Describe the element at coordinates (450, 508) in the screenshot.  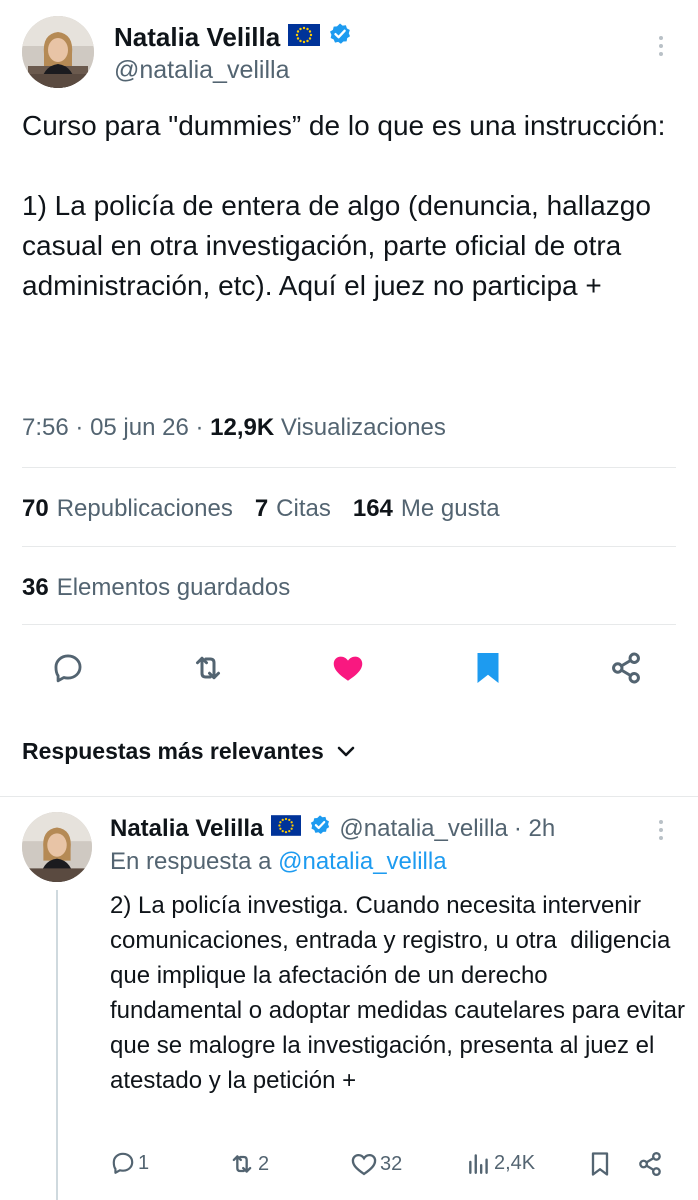
I see `likes-label: Me gusta` at that location.